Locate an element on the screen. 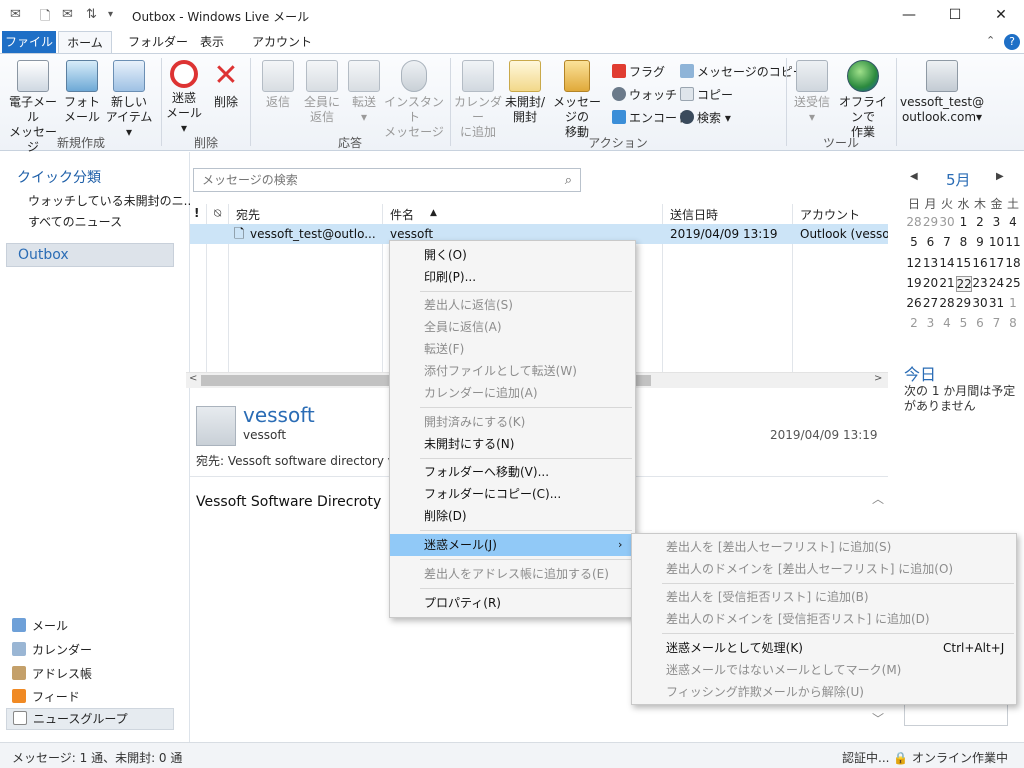 The width and height of the screenshot is (1024, 768). close-button: ✕ is located at coordinates (1001, 15).